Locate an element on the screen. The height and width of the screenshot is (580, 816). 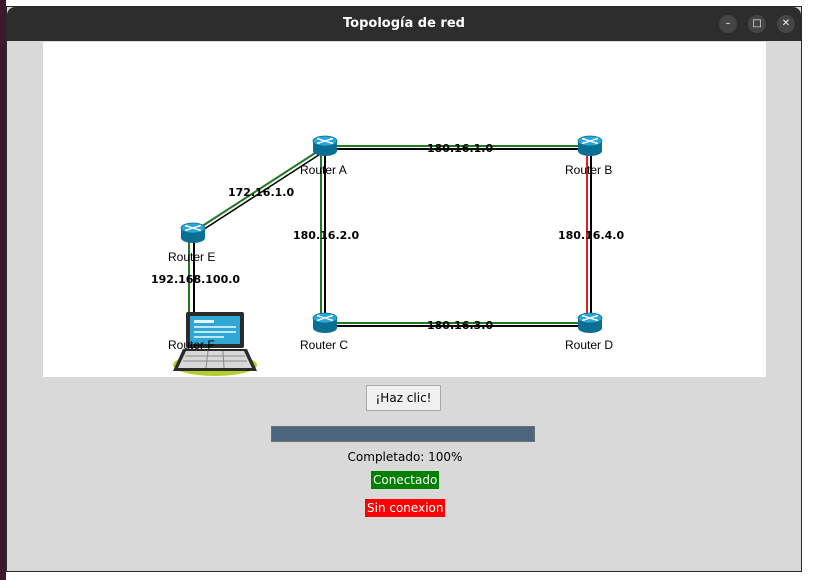
router-d-icon is located at coordinates (590, 323).